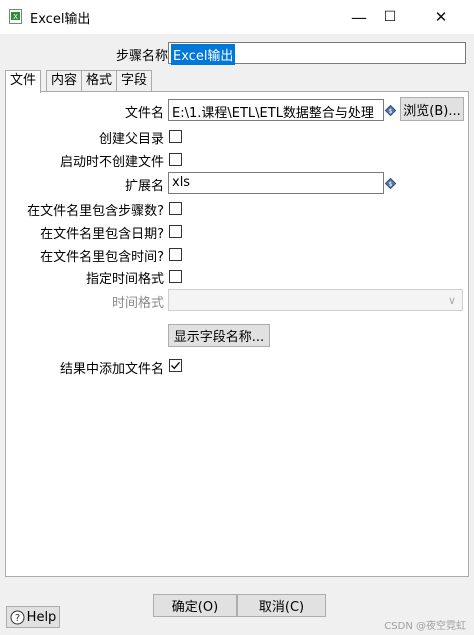  Describe the element at coordinates (276, 183) in the screenshot. I see `extension-input: xls` at that location.